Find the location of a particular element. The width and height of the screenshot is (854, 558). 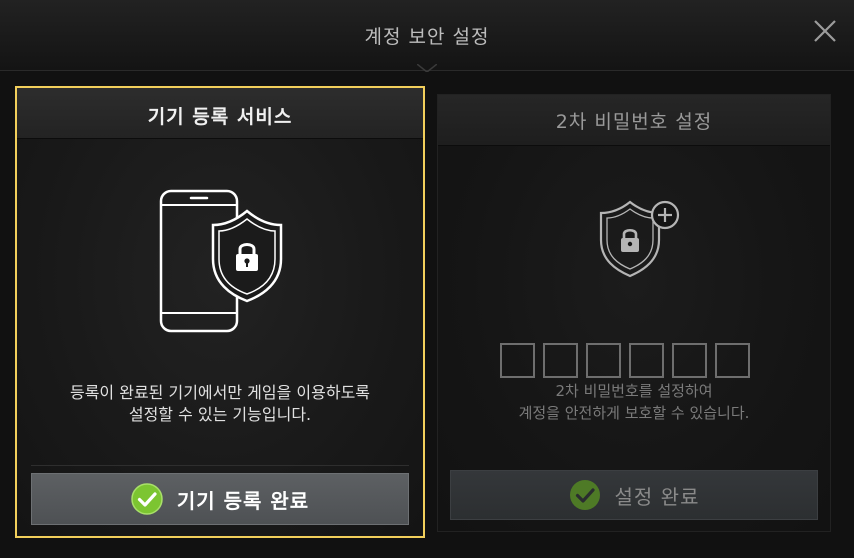

dialog-title: 계정 보안 설정 is located at coordinates (427, 37).